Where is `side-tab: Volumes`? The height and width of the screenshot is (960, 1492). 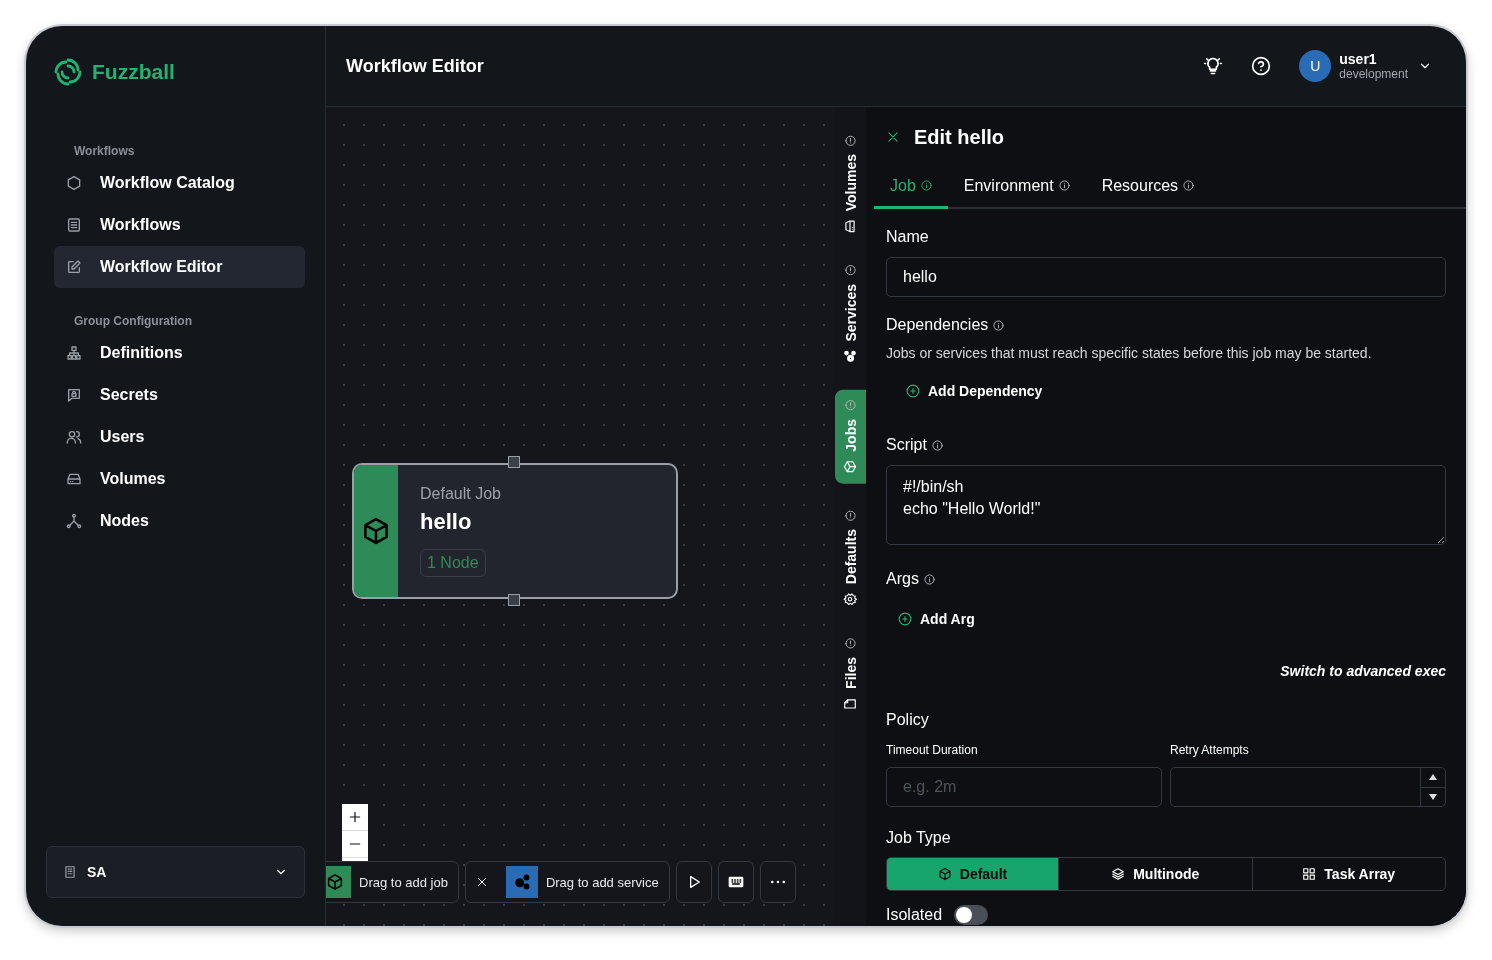
side-tab: Volumes is located at coordinates (850, 184).